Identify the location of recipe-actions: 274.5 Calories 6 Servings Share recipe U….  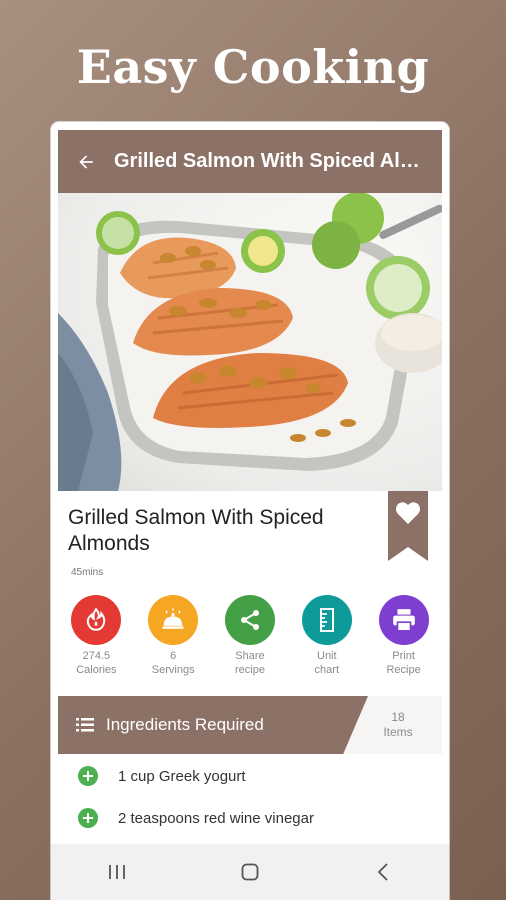
(250, 640).